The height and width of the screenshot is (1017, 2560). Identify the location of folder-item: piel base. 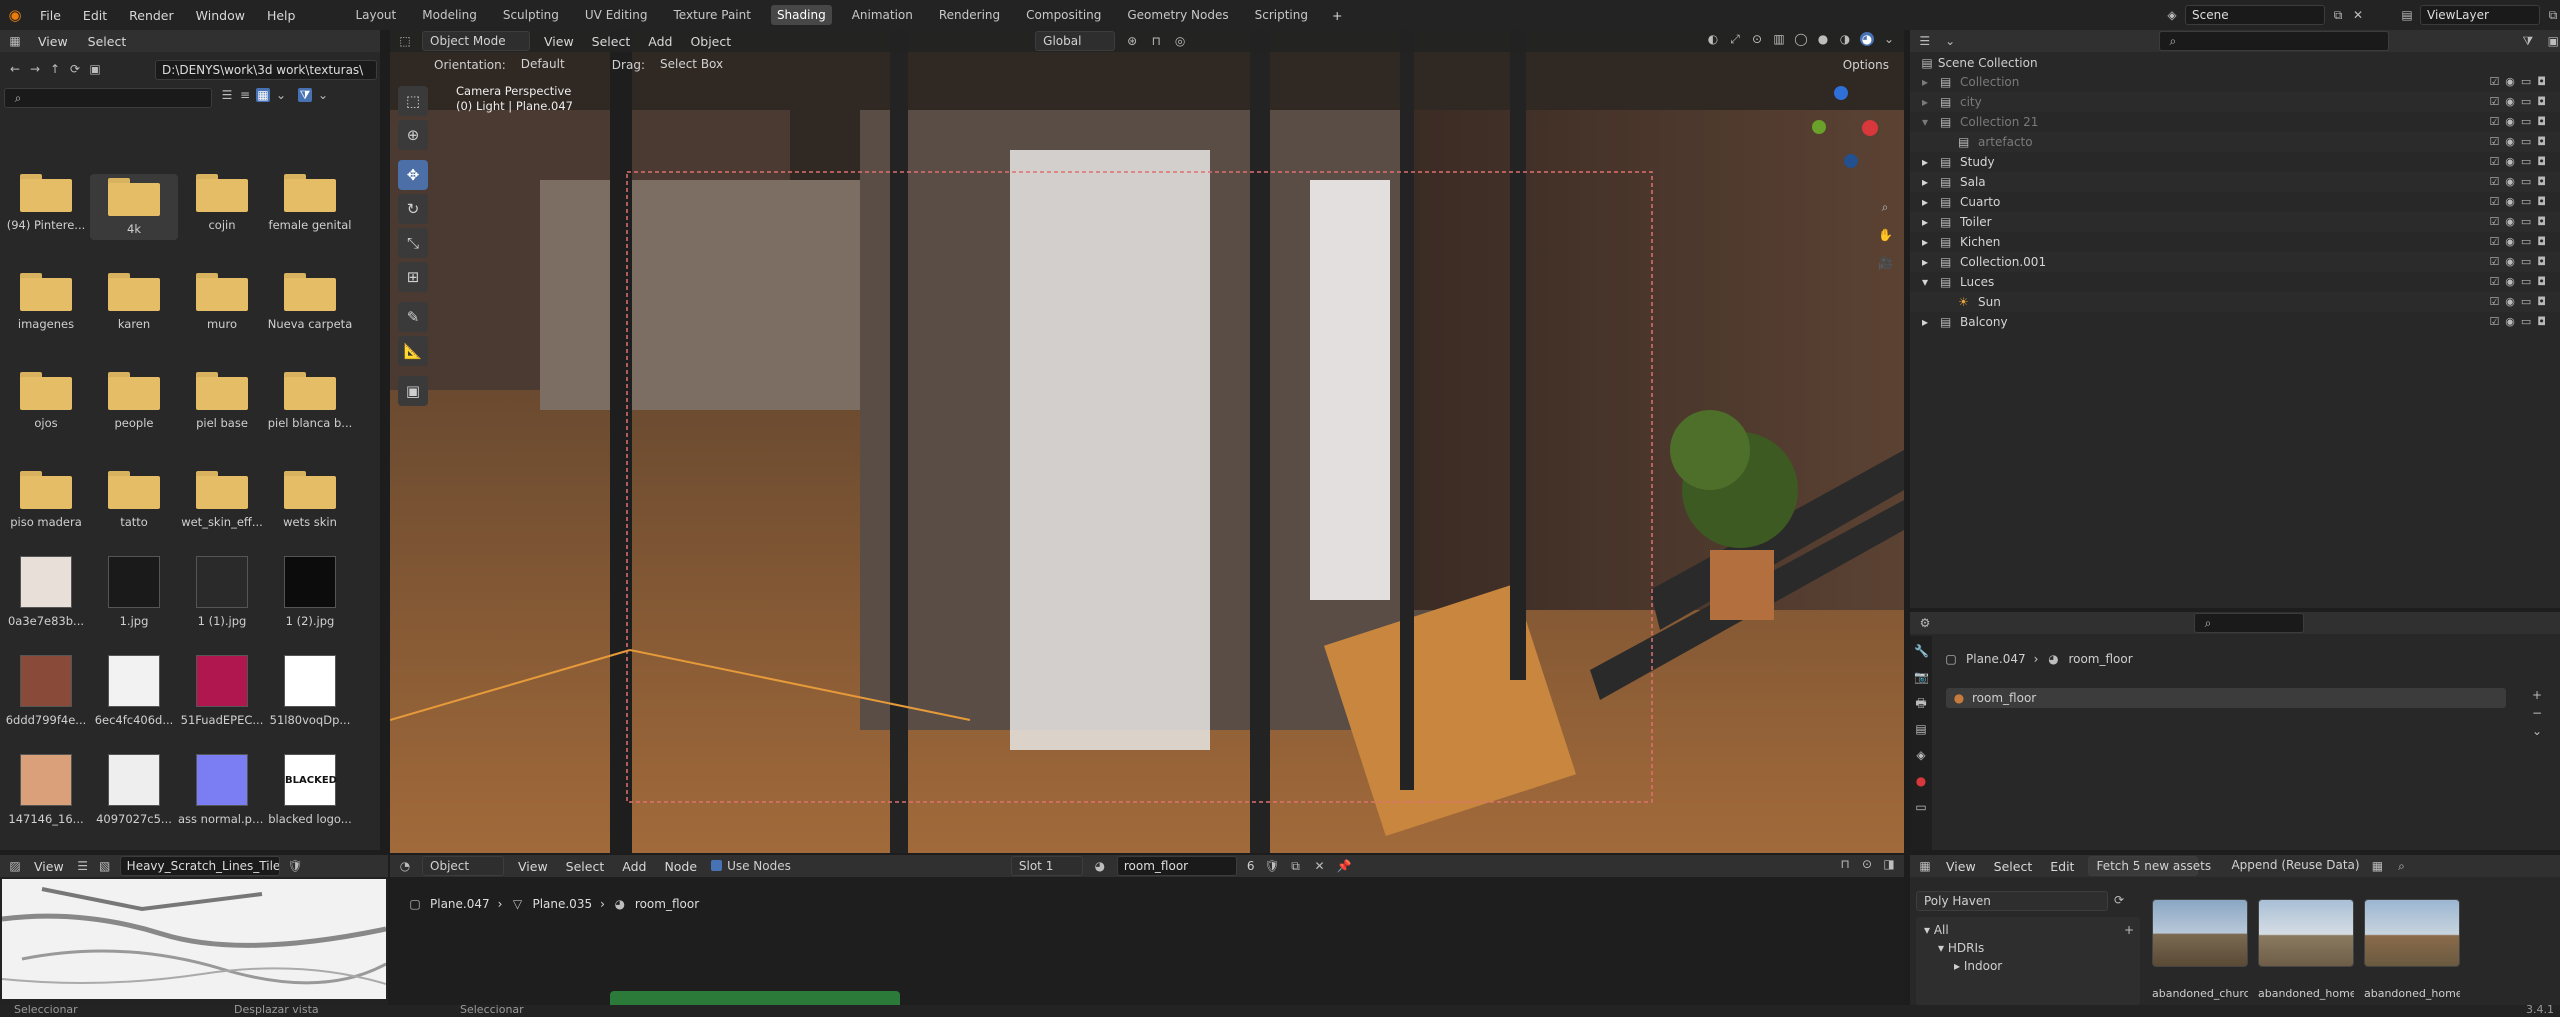
(222, 401).